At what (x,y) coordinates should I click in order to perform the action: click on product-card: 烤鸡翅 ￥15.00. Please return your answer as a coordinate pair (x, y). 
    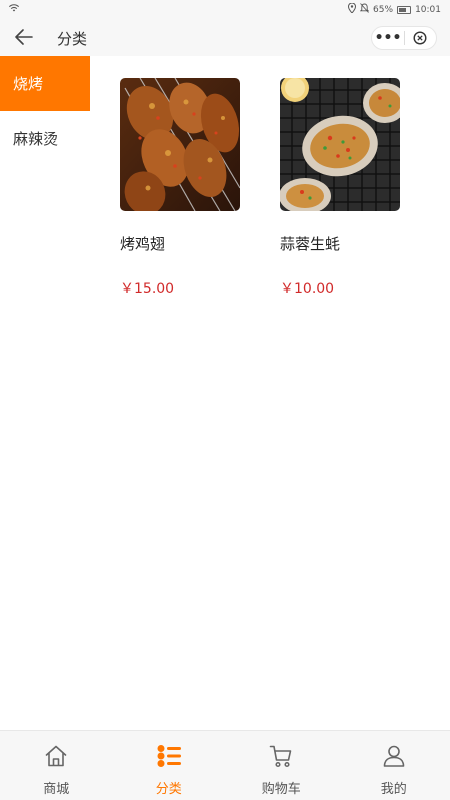
    Looking at the image, I should click on (180, 188).